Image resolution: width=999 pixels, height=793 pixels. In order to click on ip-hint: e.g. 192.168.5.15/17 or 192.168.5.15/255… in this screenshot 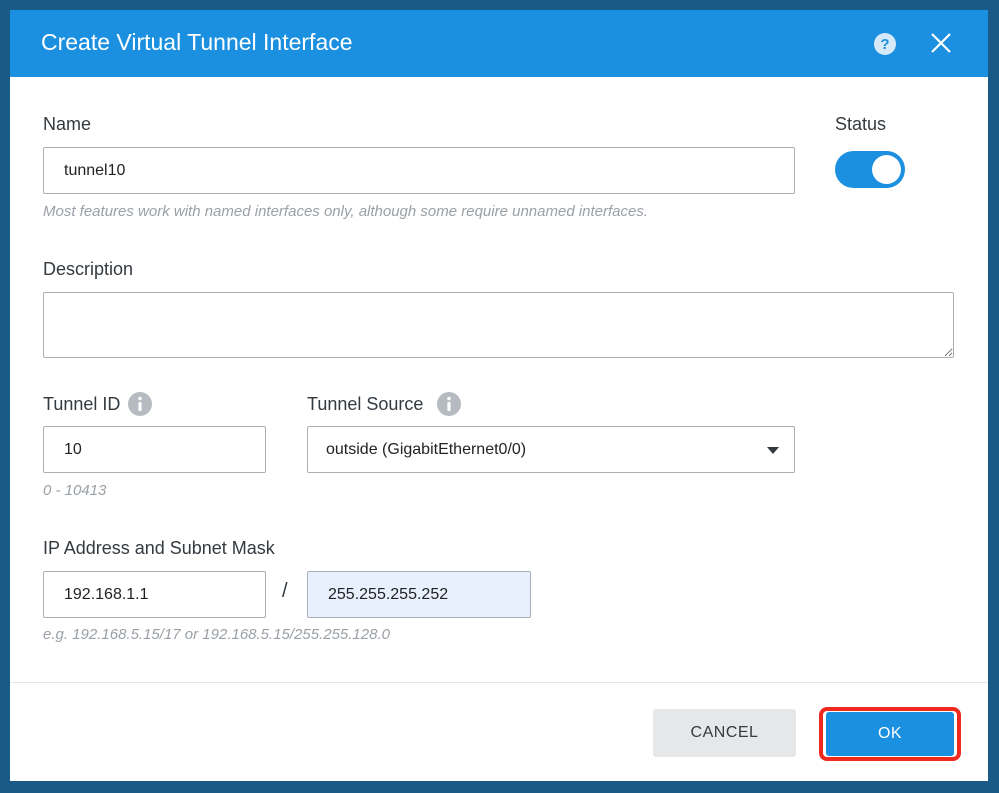, I will do `click(216, 634)`.